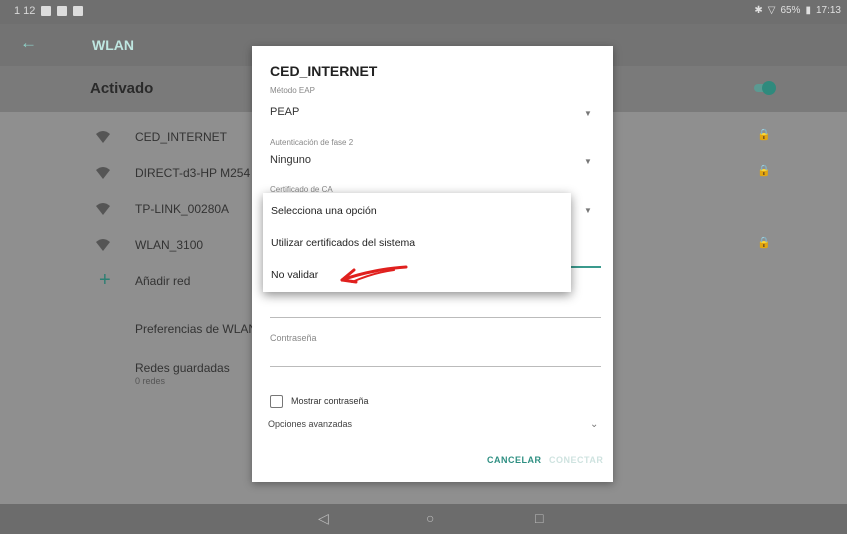 The height and width of the screenshot is (534, 847). I want to click on battery-percent: 65%, so click(790, 10).